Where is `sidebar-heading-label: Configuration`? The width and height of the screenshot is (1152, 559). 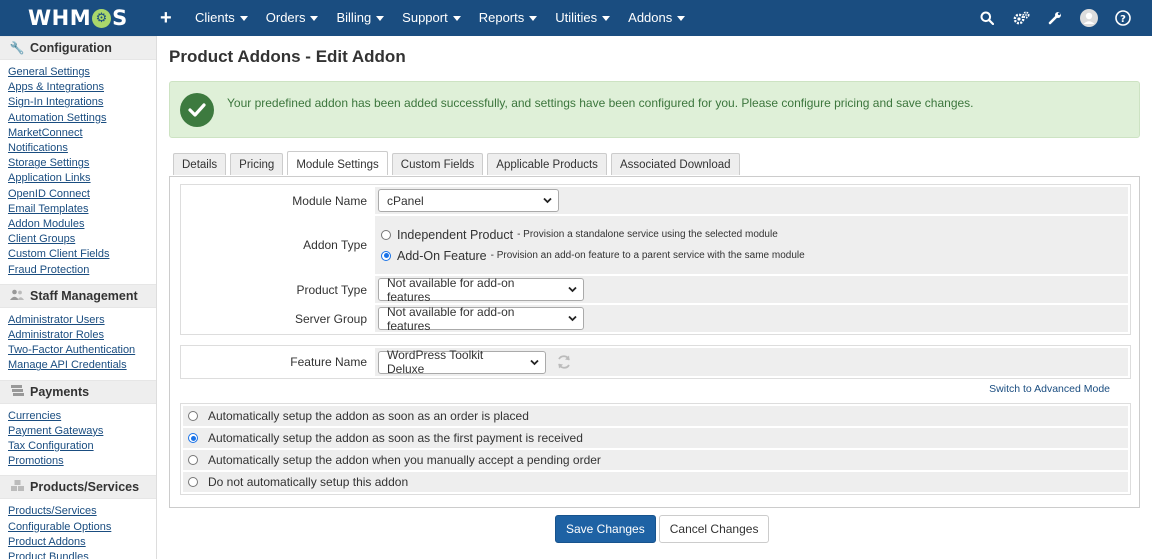
sidebar-heading-label: Configuration is located at coordinates (71, 48).